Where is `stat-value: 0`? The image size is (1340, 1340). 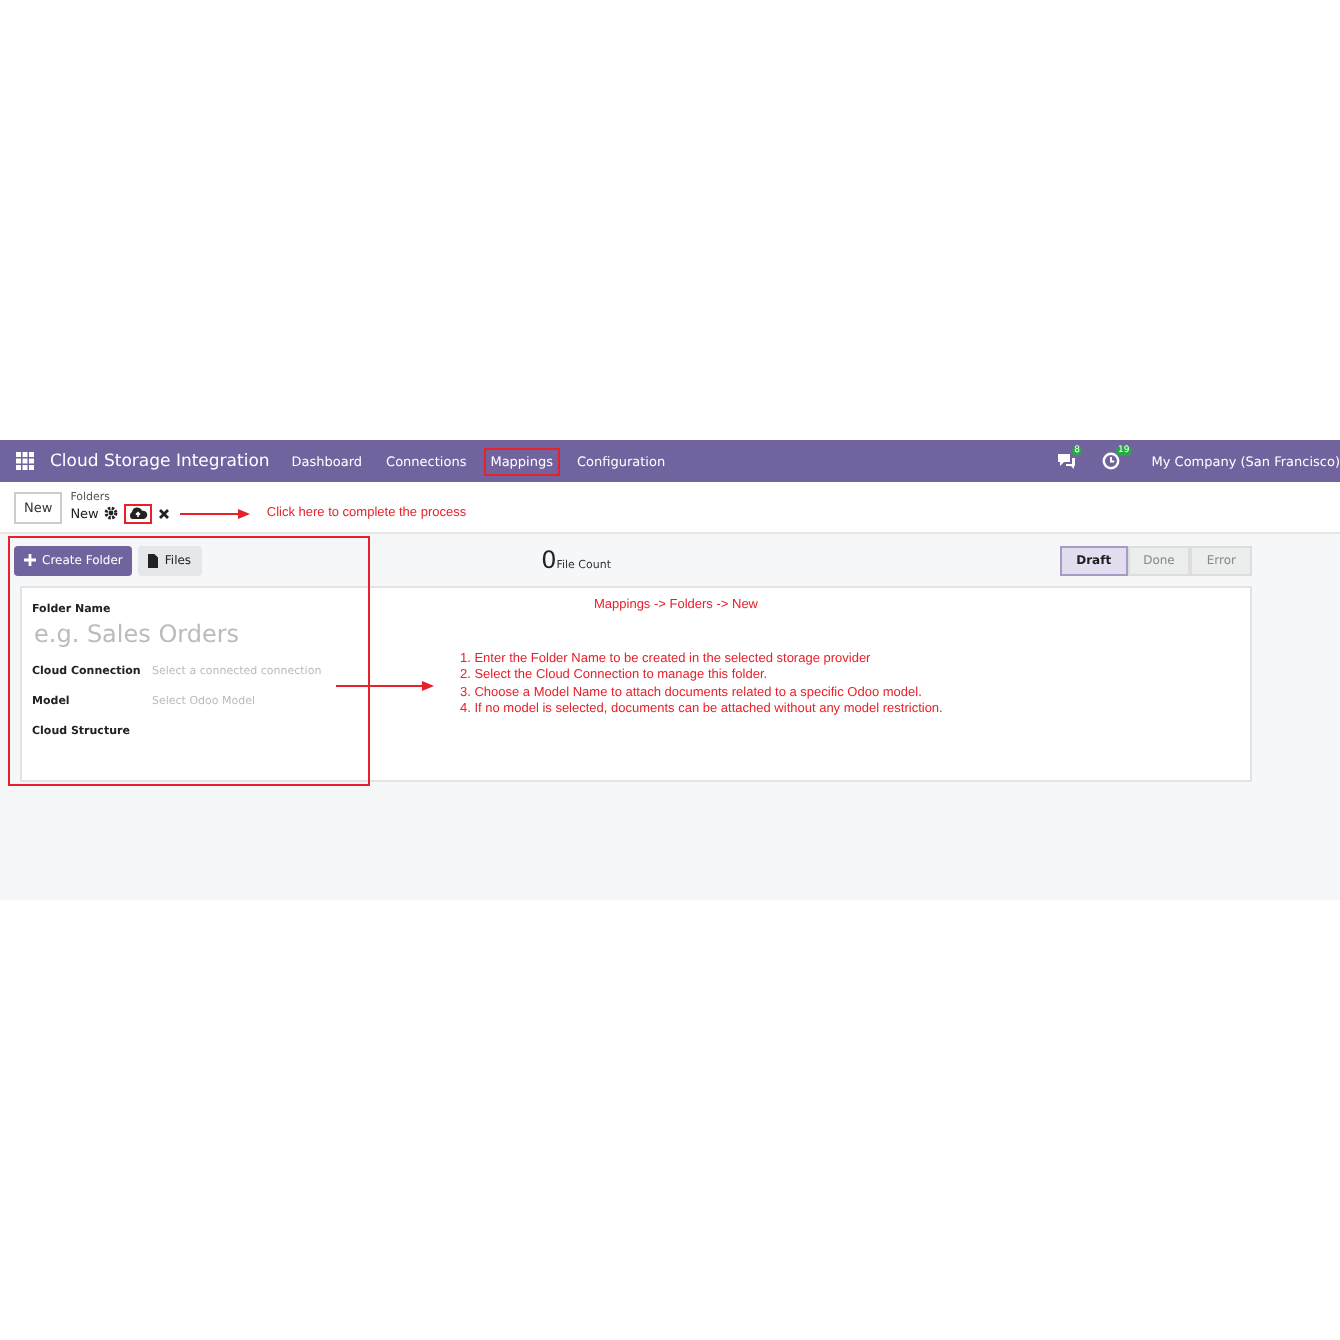
stat-value: 0 is located at coordinates (549, 560).